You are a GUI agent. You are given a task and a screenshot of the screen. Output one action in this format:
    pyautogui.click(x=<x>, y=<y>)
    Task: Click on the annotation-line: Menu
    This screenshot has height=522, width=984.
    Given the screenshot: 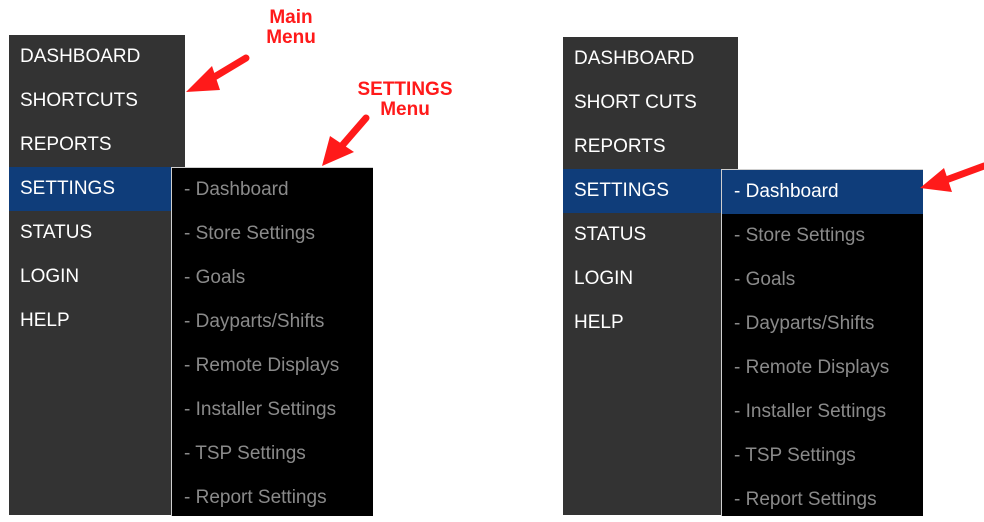 What is the action you would take?
    pyautogui.click(x=291, y=37)
    